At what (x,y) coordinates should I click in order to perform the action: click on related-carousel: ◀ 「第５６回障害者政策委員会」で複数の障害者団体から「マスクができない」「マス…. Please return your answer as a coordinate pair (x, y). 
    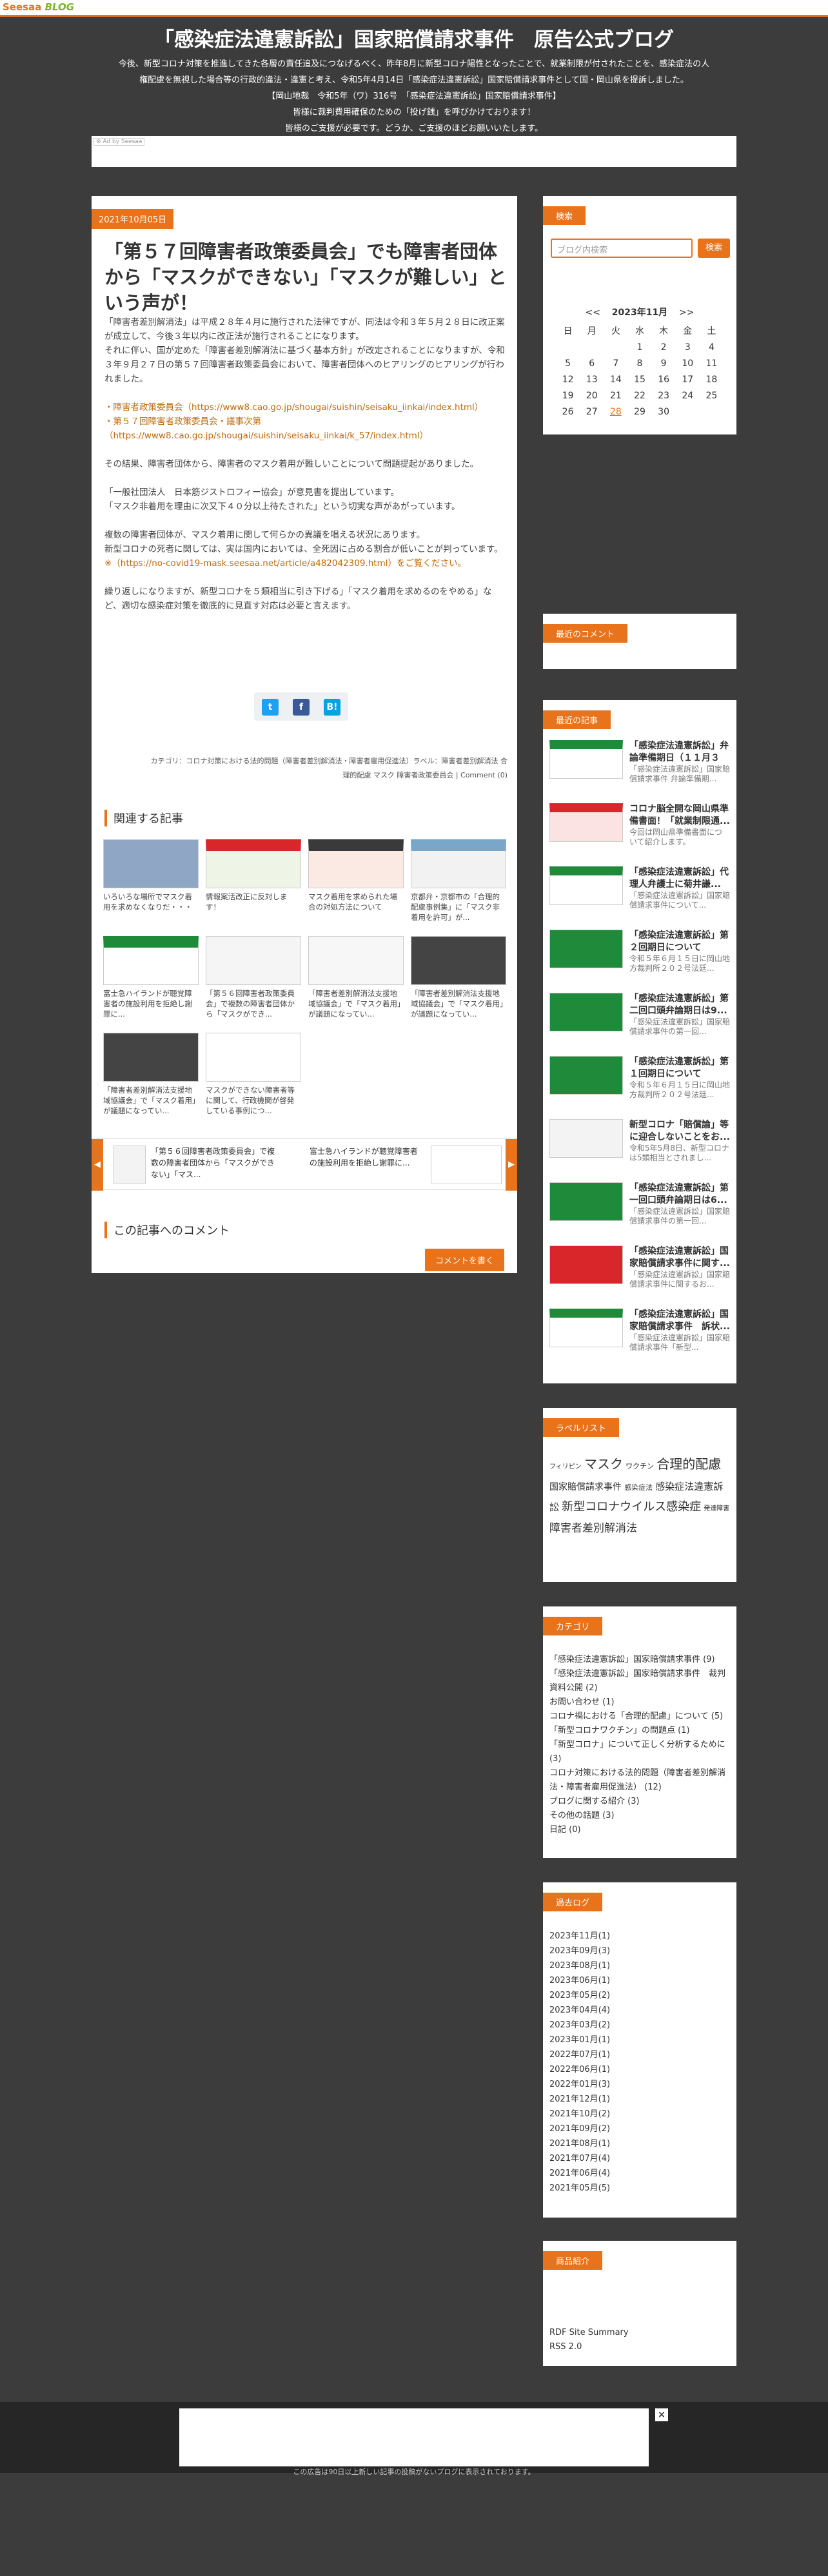
    Looking at the image, I should click on (304, 1164).